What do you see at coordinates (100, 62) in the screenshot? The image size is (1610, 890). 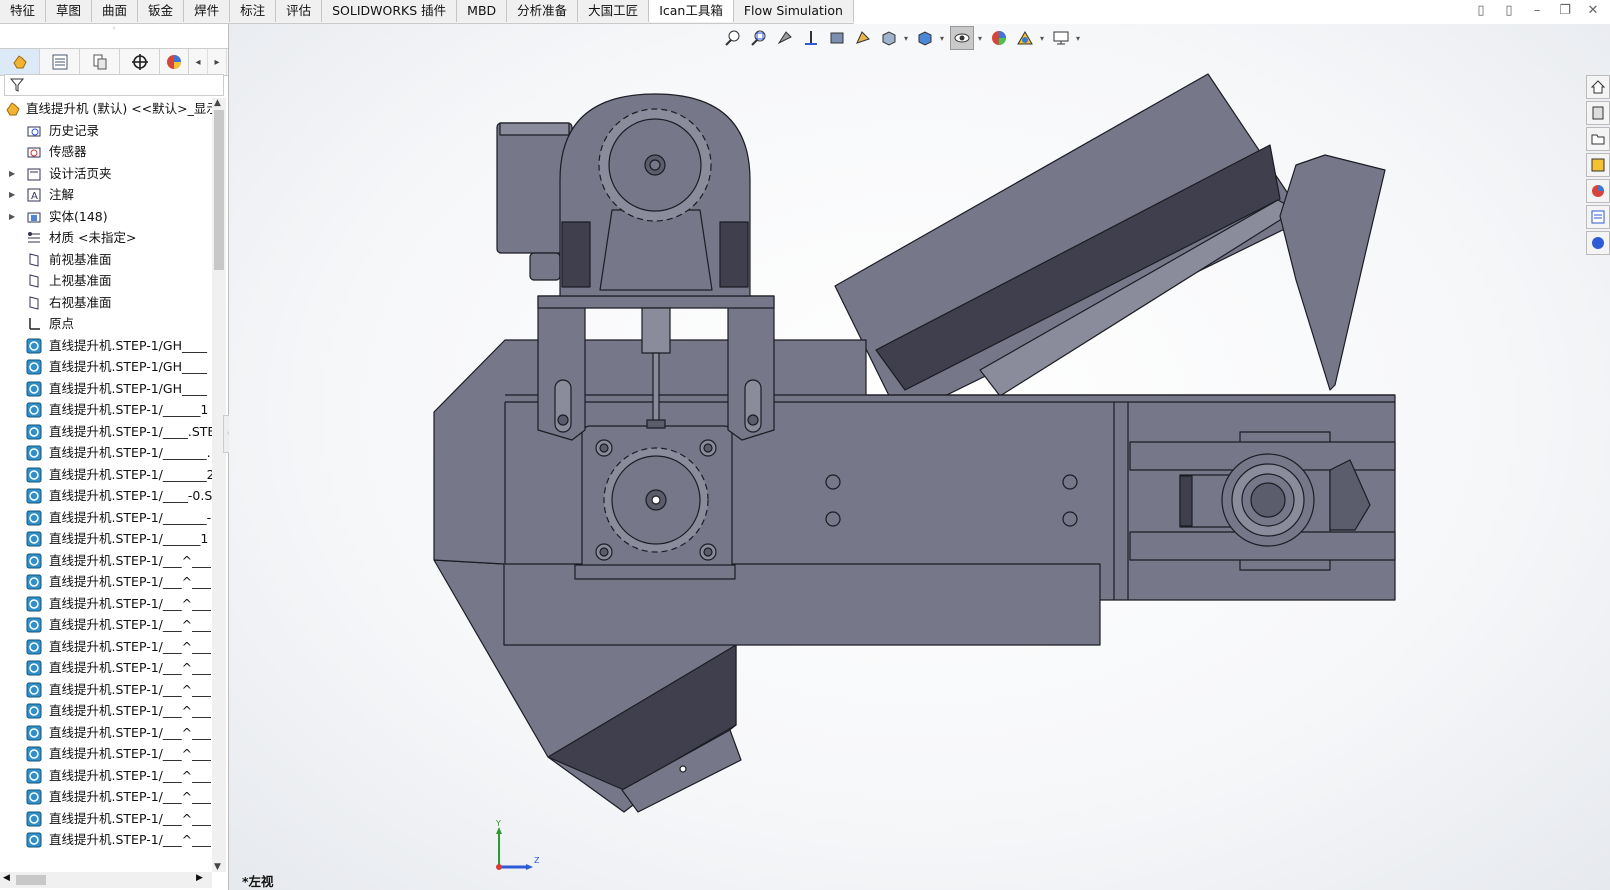 I see `configuration-manager-tab` at bounding box center [100, 62].